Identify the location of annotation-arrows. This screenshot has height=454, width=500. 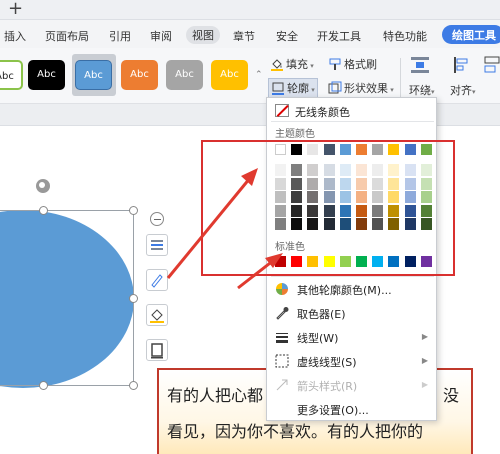
(224, 229).